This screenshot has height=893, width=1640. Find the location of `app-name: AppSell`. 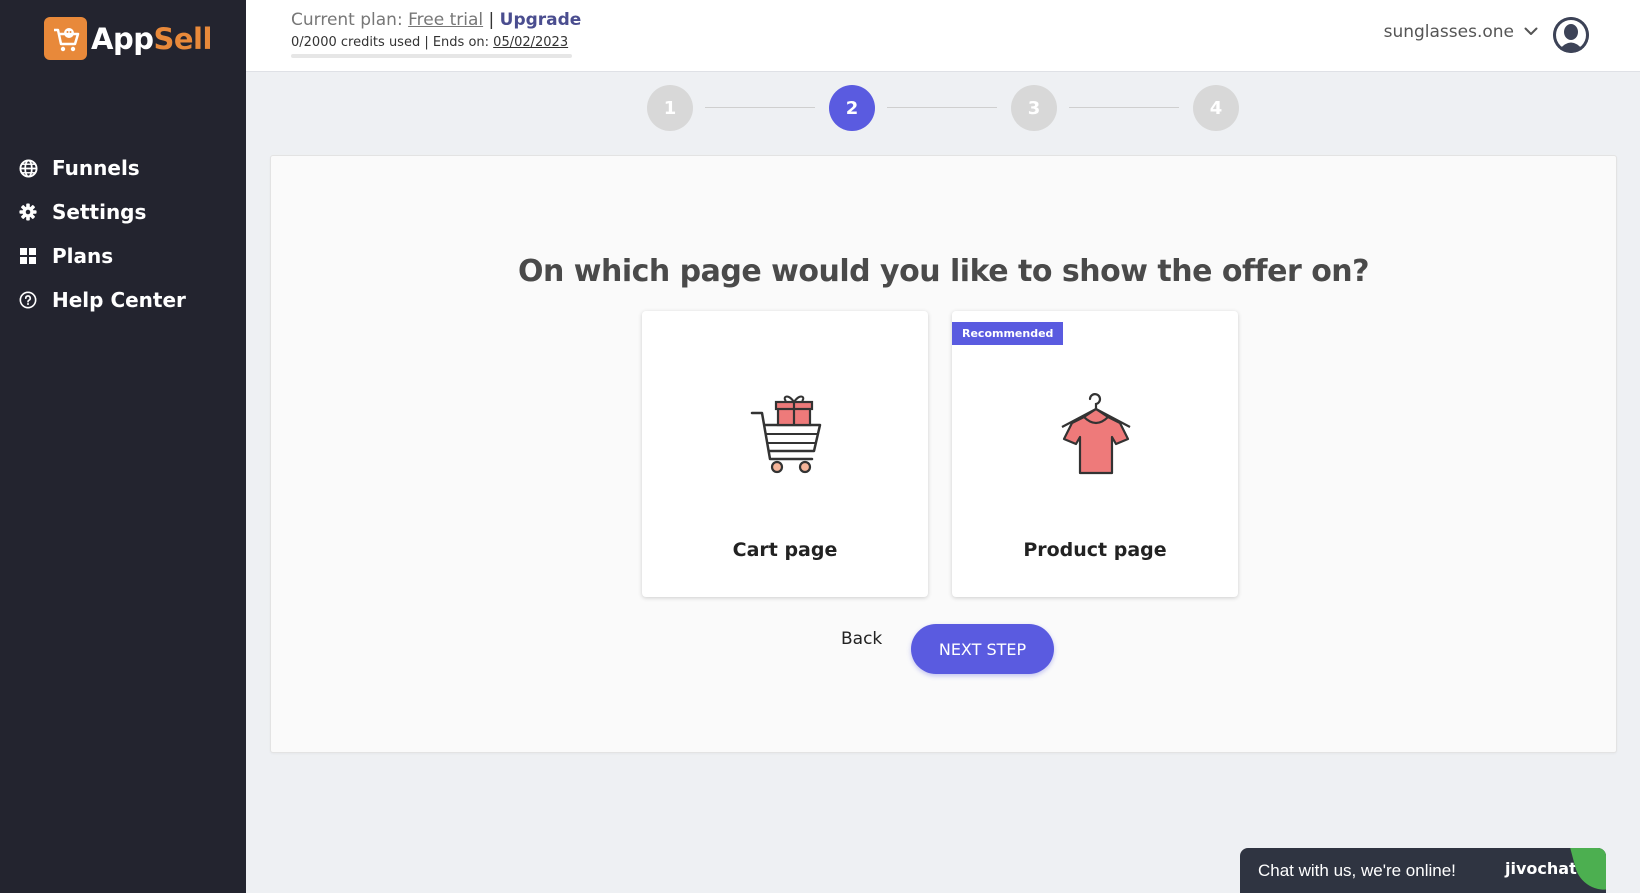

app-name: AppSell is located at coordinates (151, 39).